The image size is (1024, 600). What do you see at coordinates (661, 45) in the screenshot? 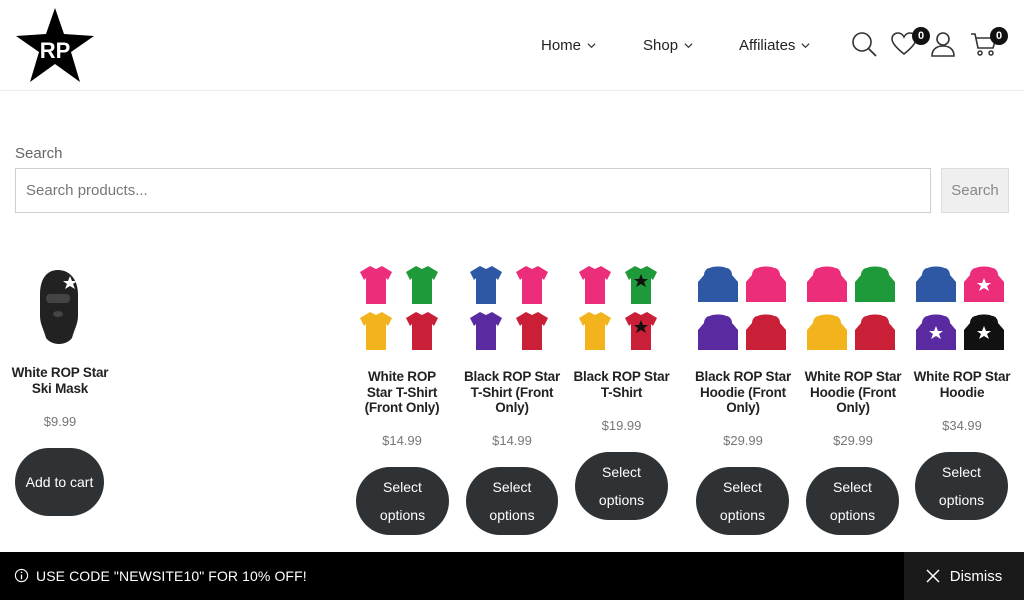
I see `nav-shop-label: Shop` at bounding box center [661, 45].